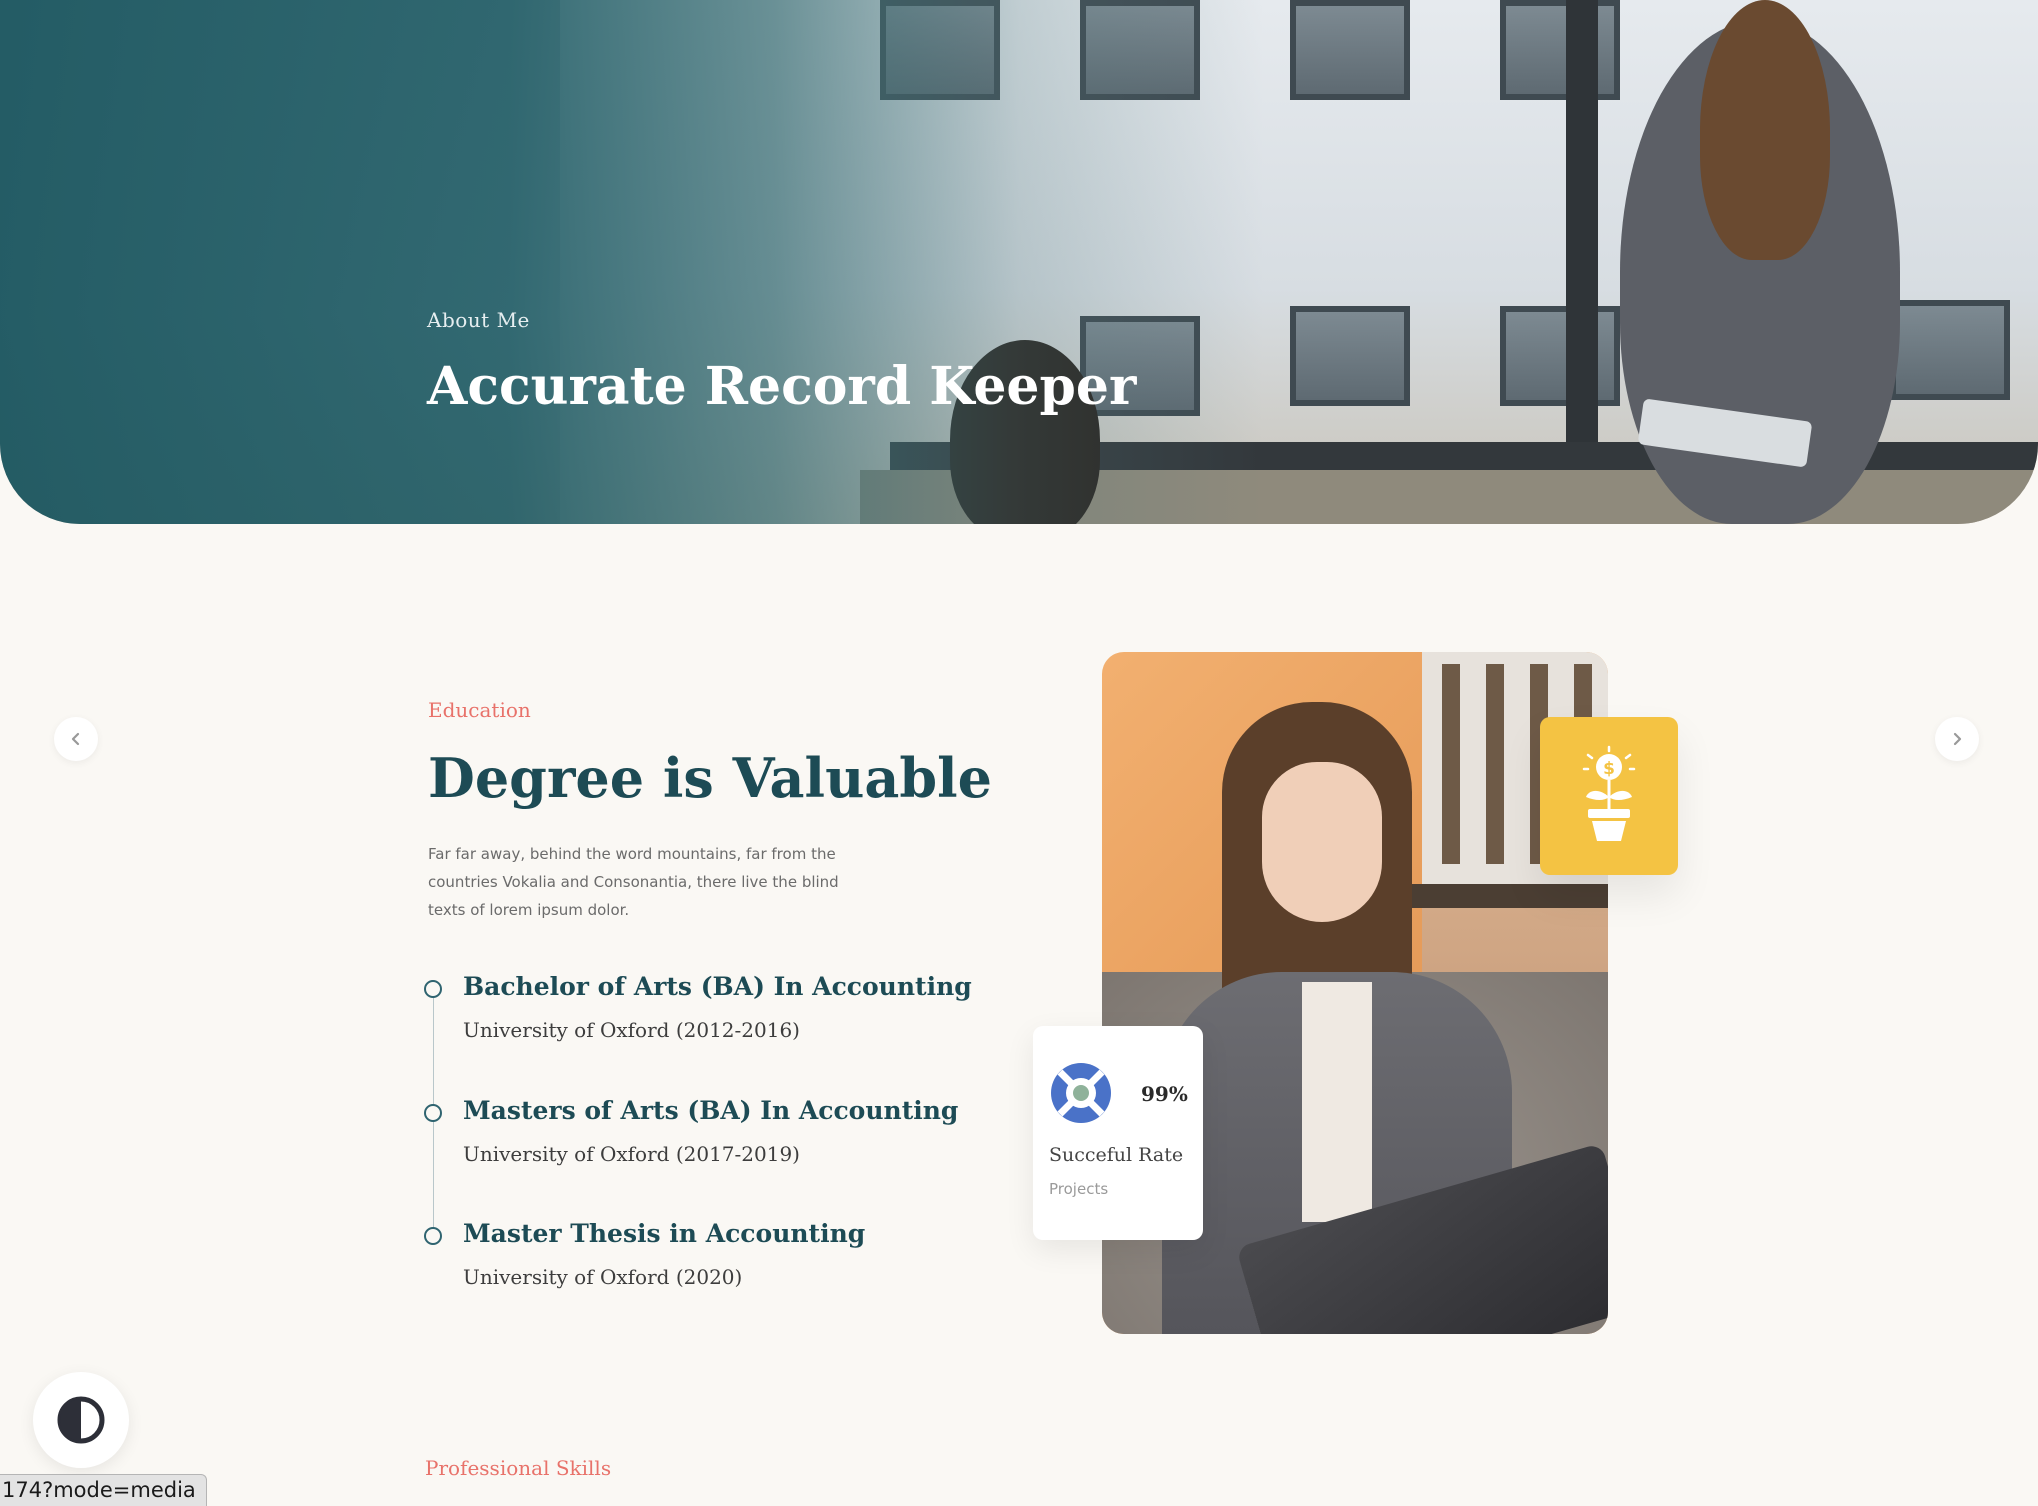  Describe the element at coordinates (782, 386) in the screenshot. I see `hero-title: Accurate Record Keeper` at that location.